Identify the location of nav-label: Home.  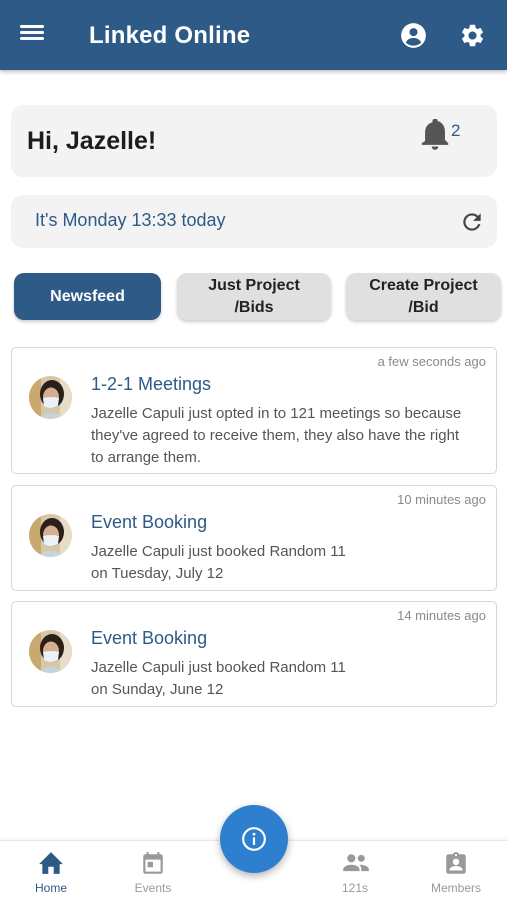
(50, 888).